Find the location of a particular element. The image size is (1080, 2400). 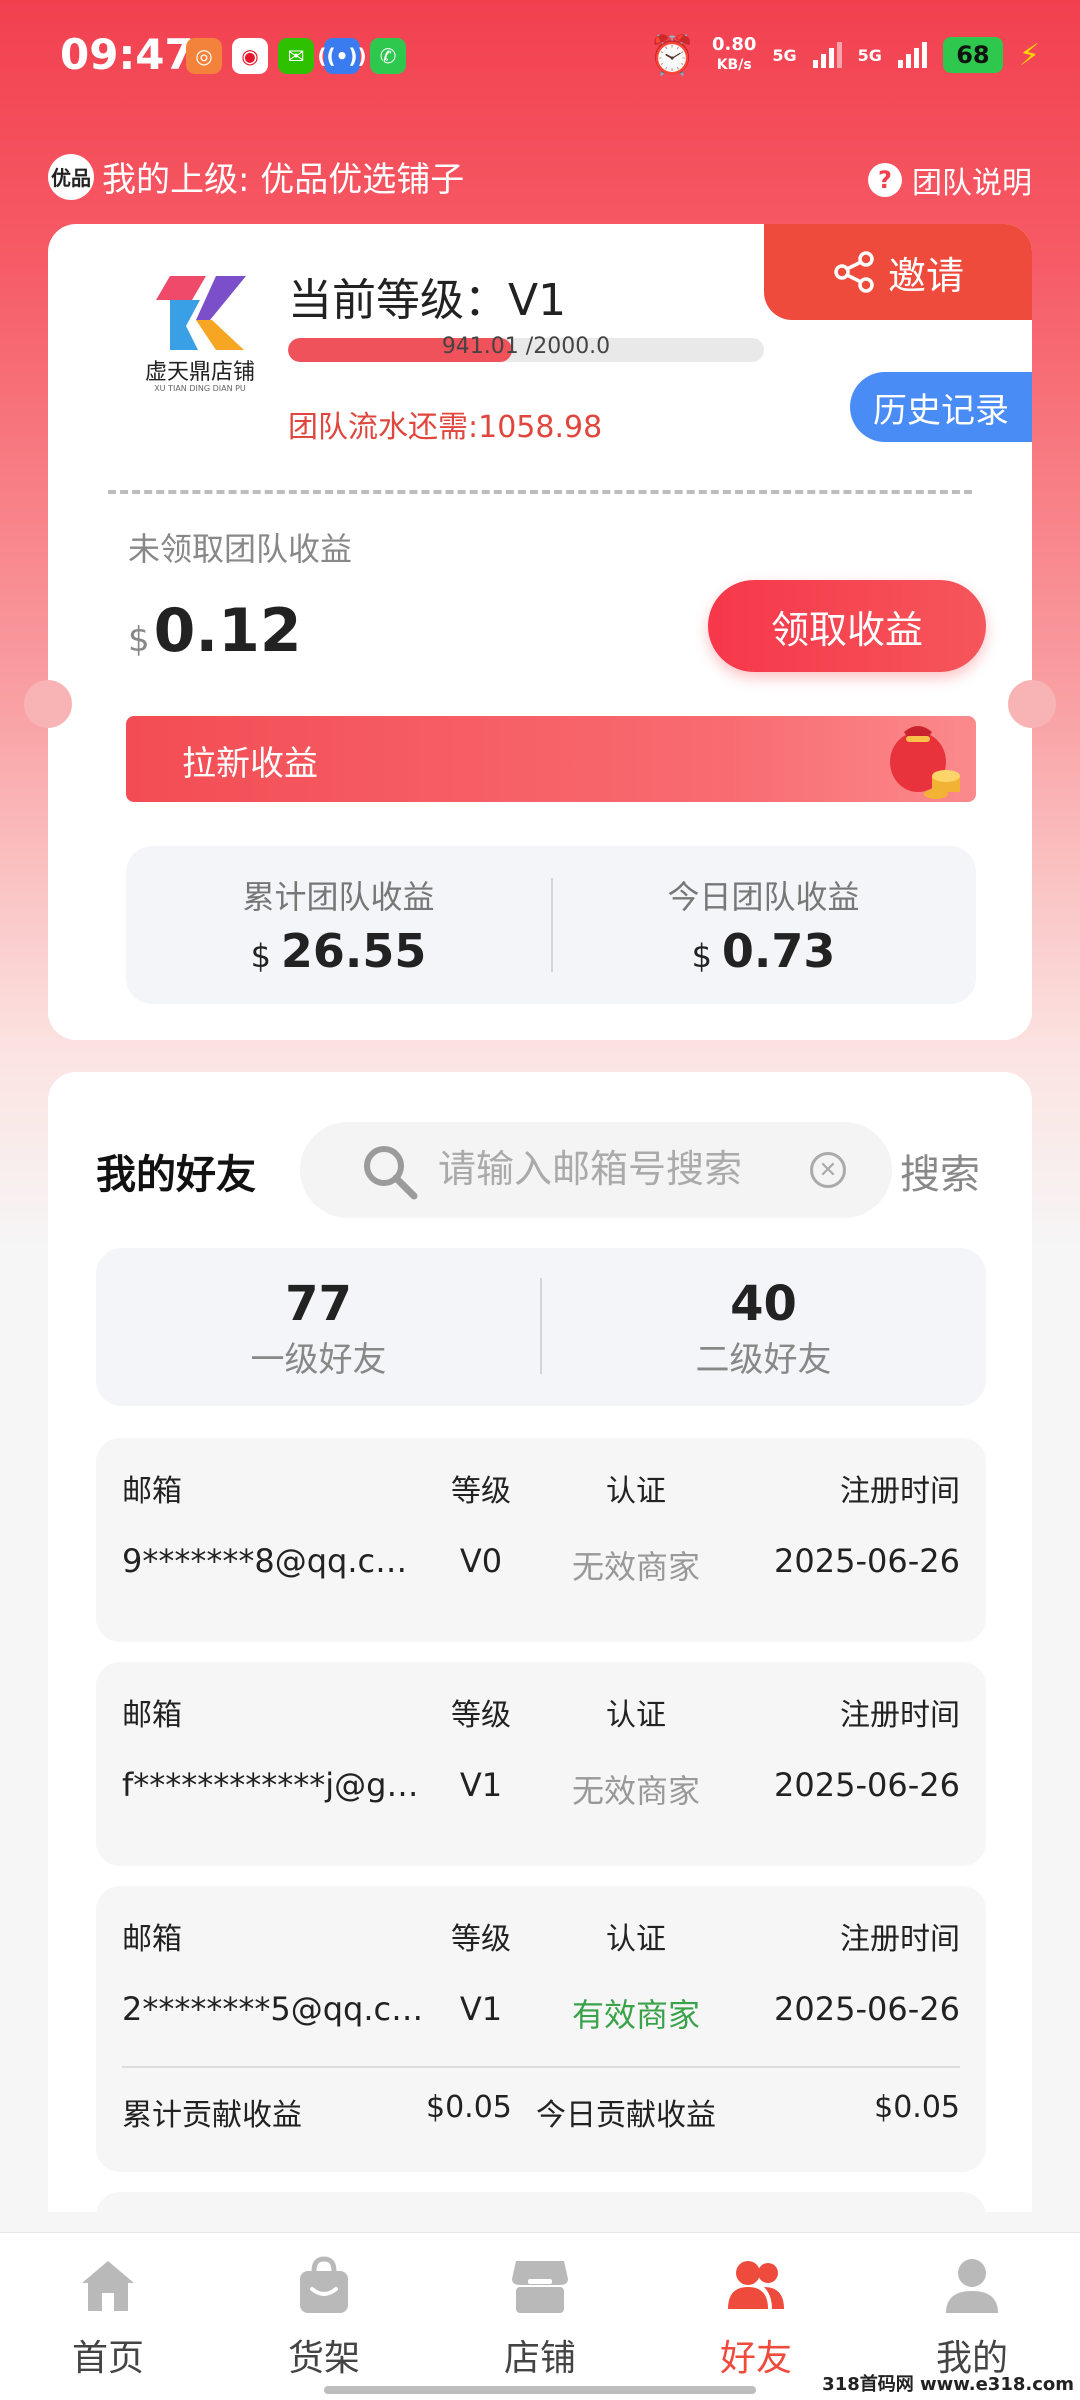

unclaimed-value: 0.12 is located at coordinates (227, 631).